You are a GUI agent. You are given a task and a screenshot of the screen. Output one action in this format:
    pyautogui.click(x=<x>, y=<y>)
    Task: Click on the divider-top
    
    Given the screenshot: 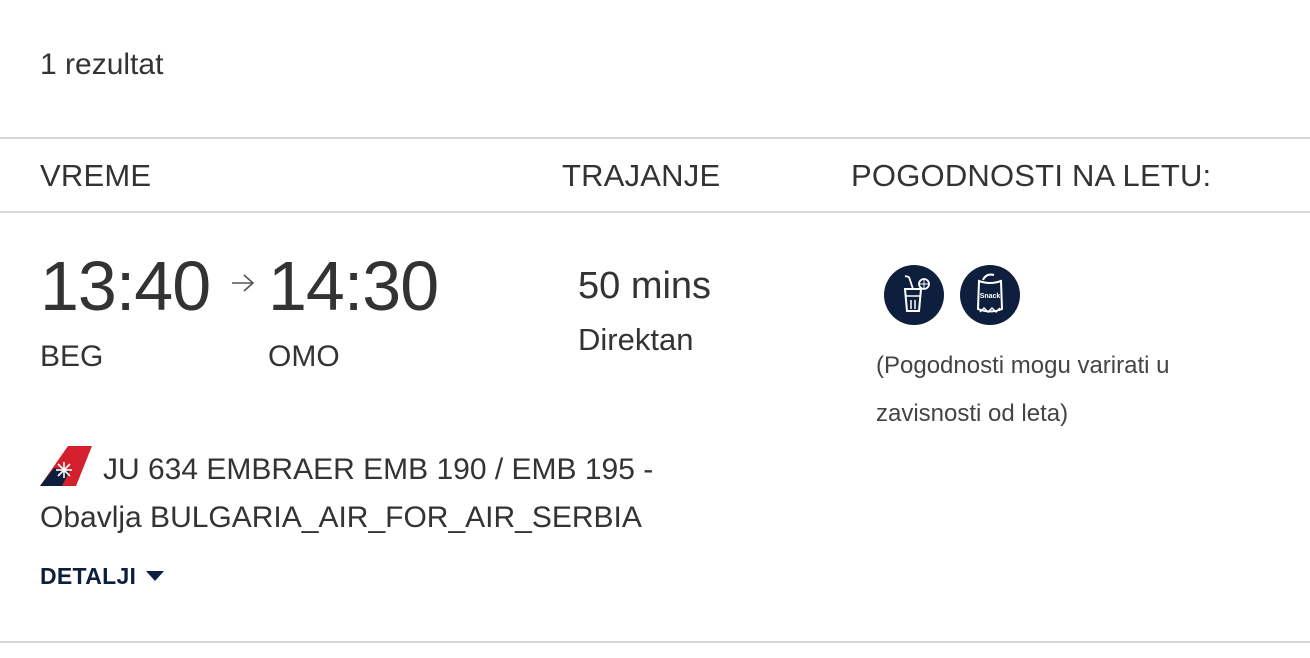 What is the action you would take?
    pyautogui.click(x=655, y=138)
    